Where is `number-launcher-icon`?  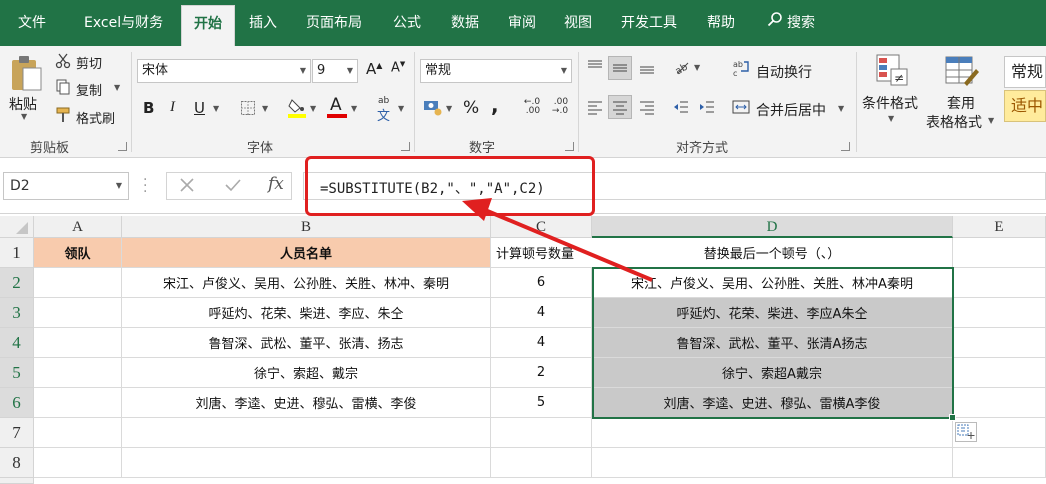
number-launcher-icon is located at coordinates (569, 146).